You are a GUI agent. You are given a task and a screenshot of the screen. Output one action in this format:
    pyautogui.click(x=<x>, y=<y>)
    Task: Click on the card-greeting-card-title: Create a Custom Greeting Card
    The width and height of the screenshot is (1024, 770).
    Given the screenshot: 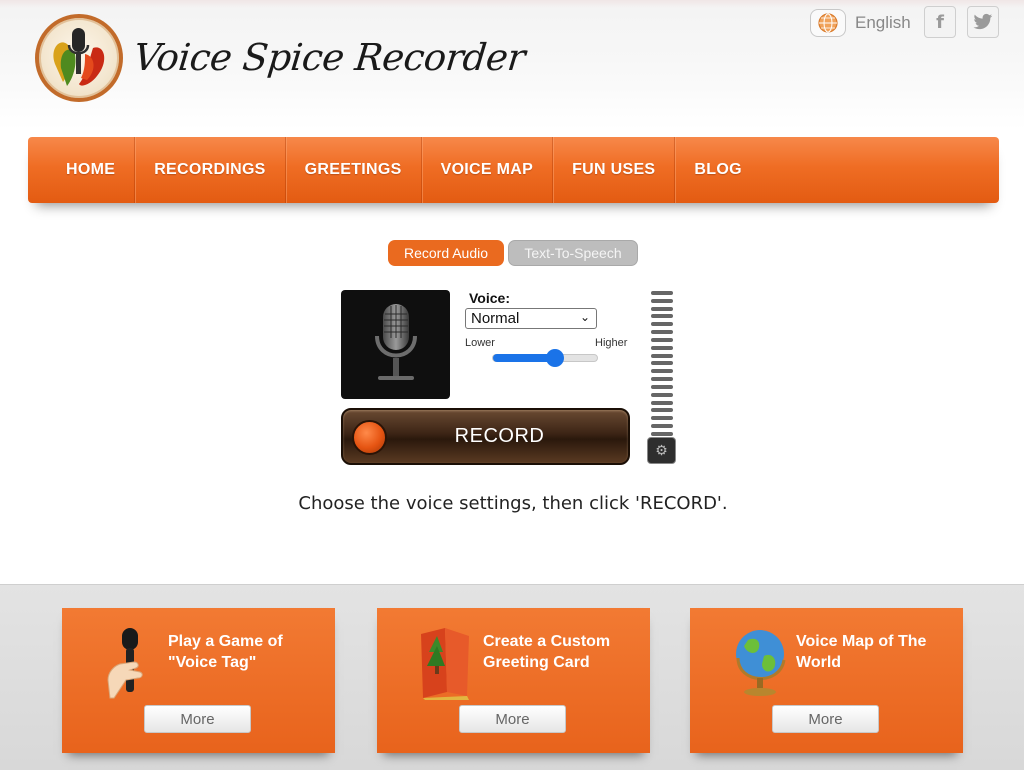 What is the action you would take?
    pyautogui.click(x=547, y=652)
    